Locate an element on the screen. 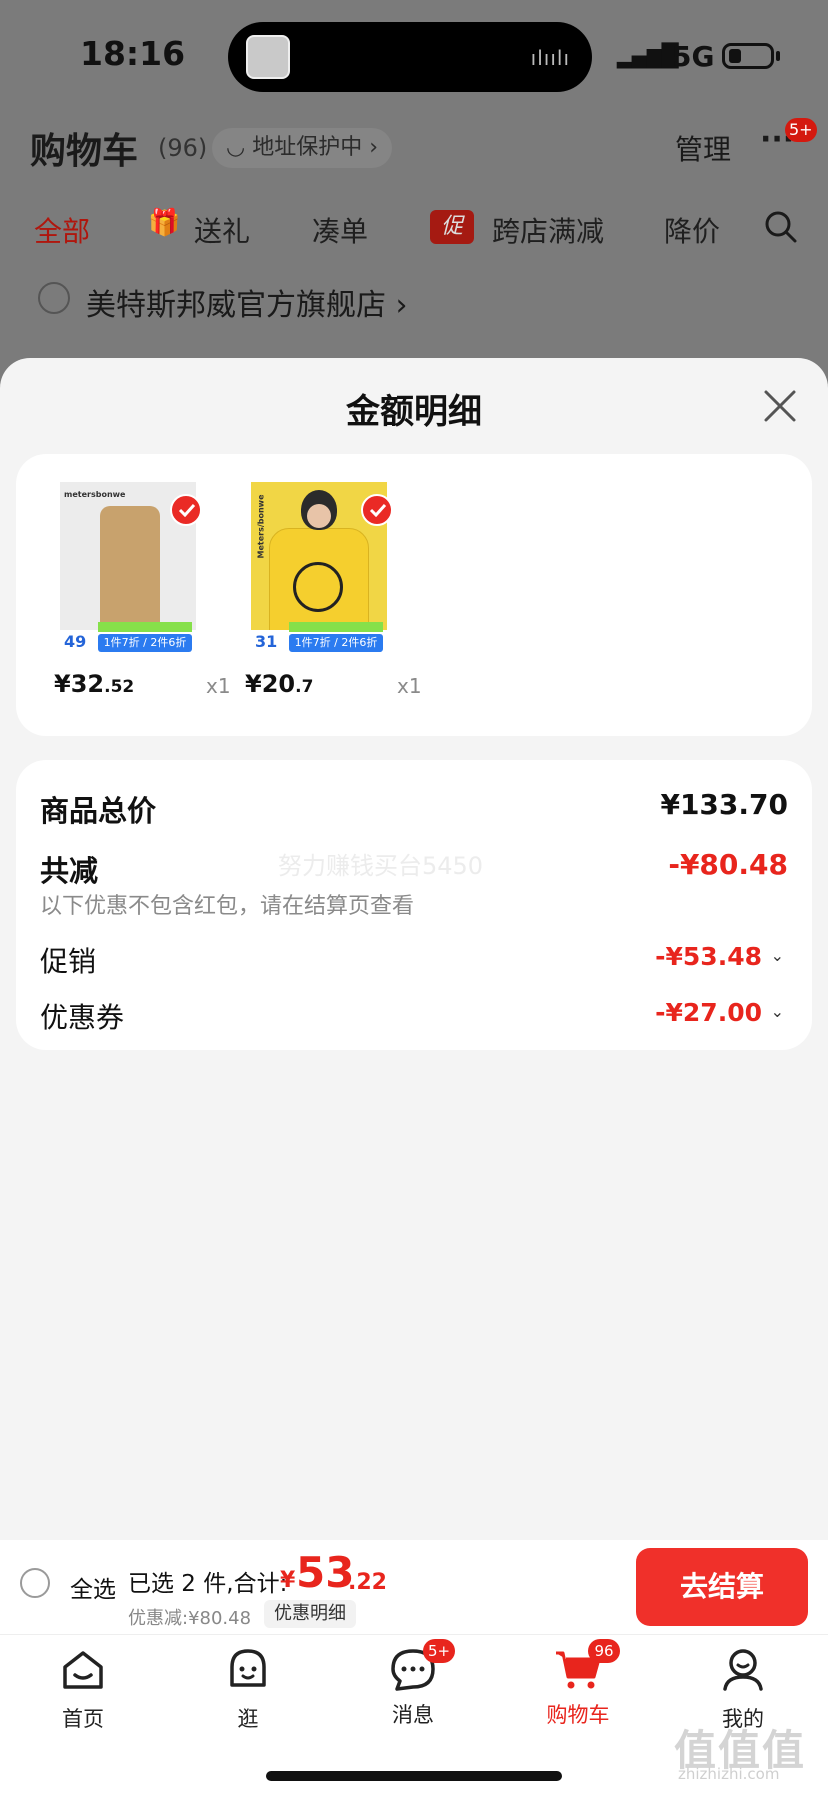 The image size is (828, 1795). media-thumbnail is located at coordinates (268, 57).